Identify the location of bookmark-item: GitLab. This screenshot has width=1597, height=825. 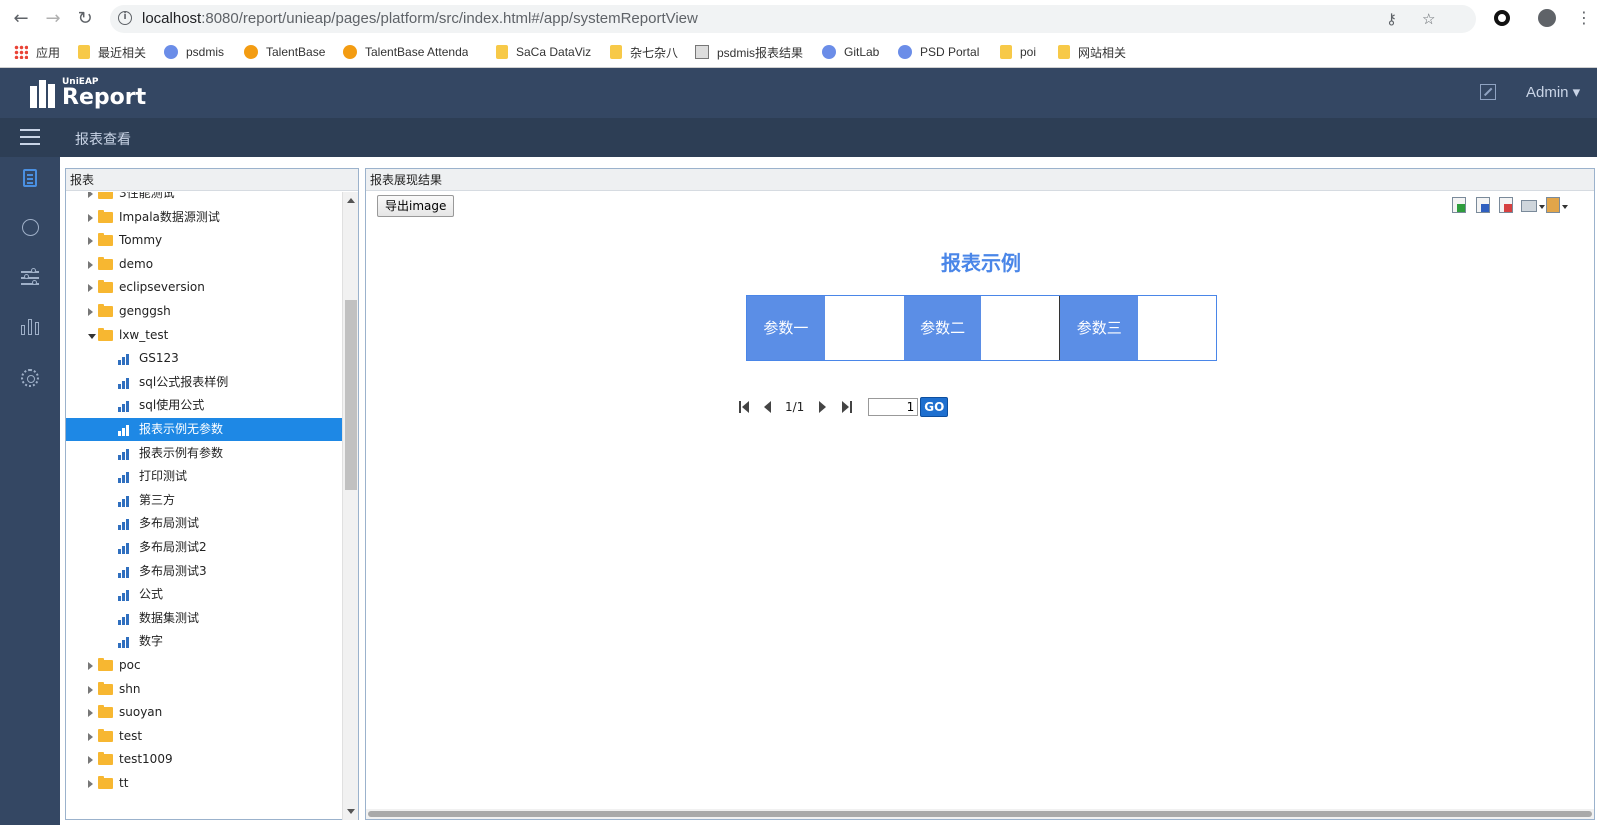
(850, 52).